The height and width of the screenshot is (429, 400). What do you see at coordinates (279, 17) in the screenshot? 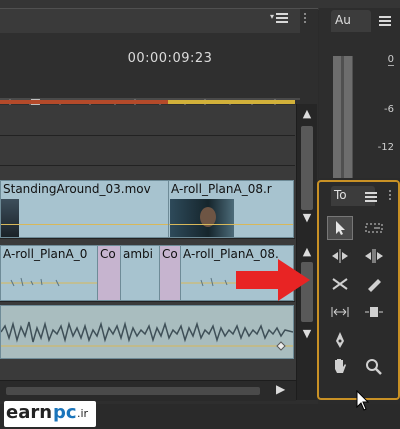
I see `timeline-panel-menu-icon: ▾` at bounding box center [279, 17].